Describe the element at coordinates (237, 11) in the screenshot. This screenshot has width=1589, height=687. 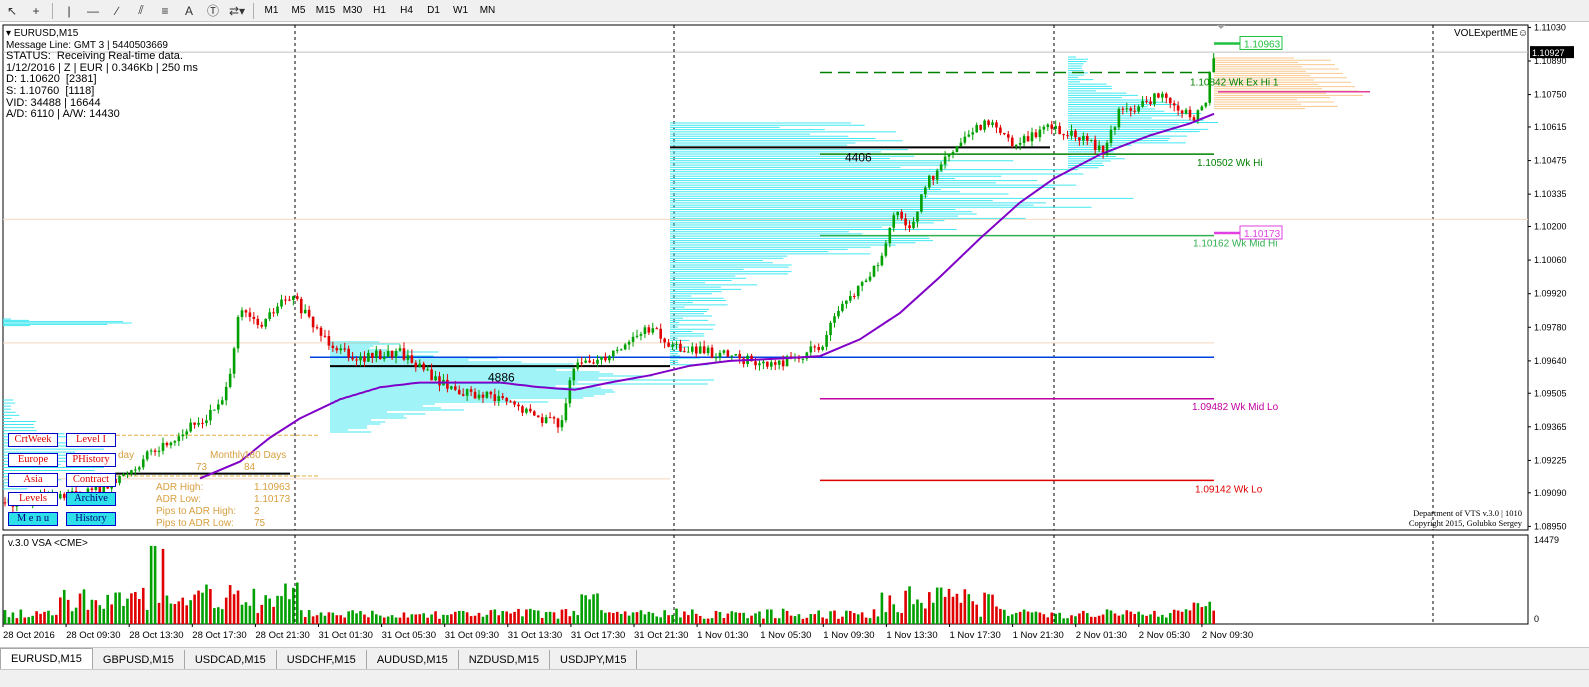
I see `arrows-icon: ⇄▾` at that location.